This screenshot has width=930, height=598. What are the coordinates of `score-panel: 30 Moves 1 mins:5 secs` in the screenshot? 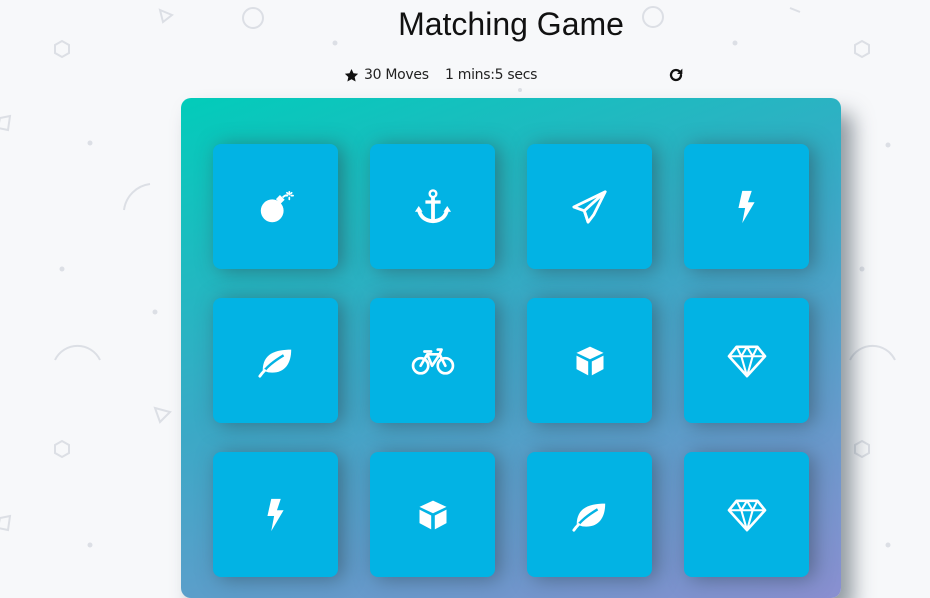 It's located at (516, 76).